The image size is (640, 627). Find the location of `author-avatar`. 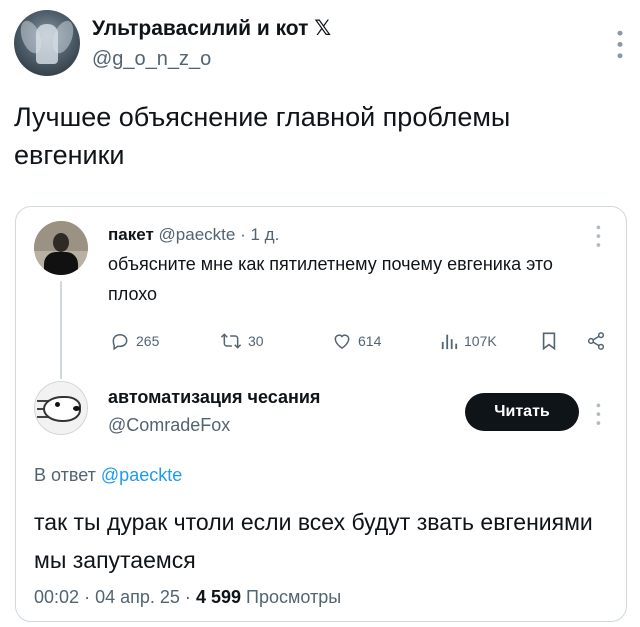

author-avatar is located at coordinates (47, 43).